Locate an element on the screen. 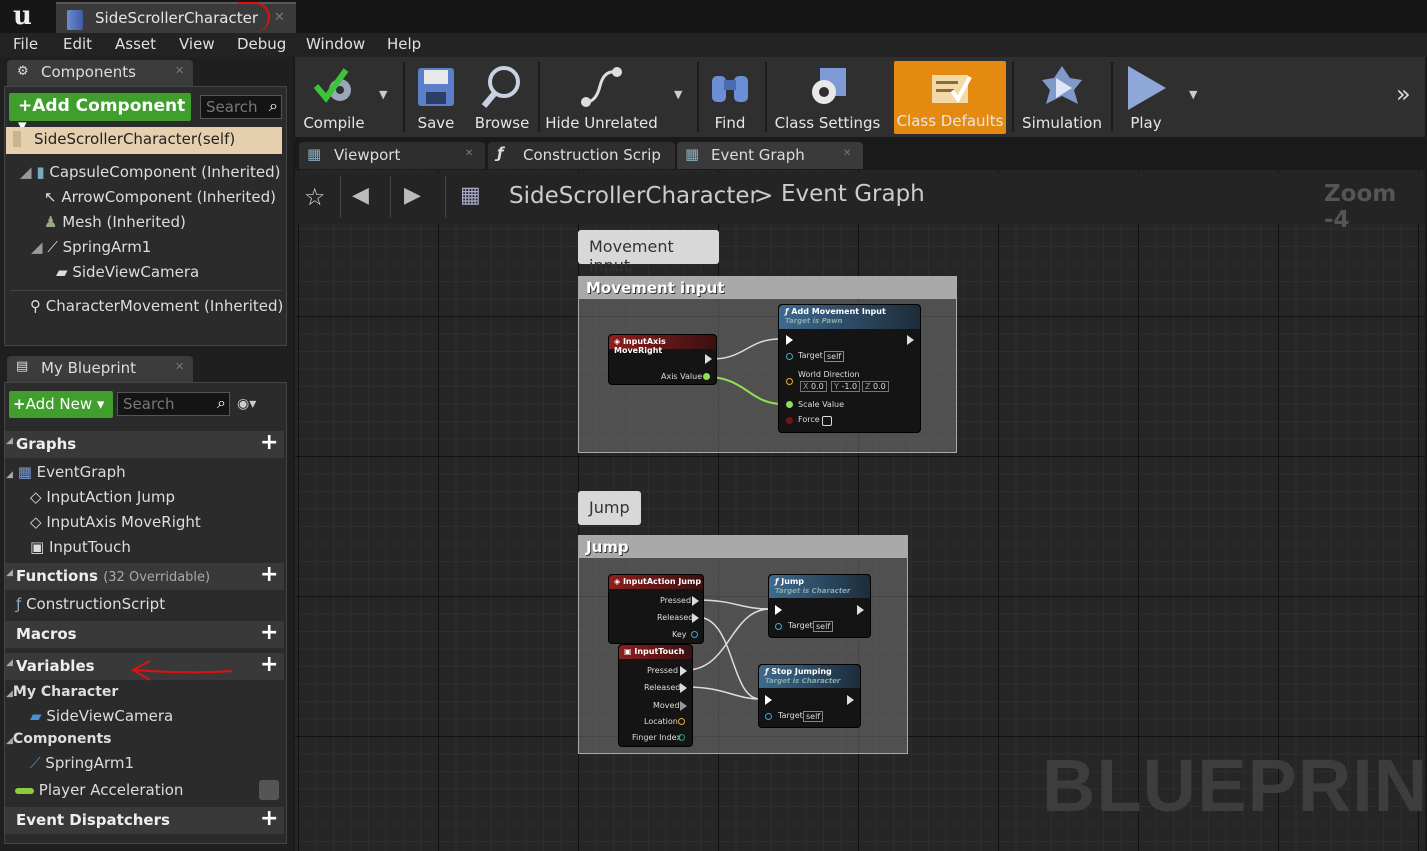 The image size is (1427, 851). node-title: InputAxis MoveRight is located at coordinates (640, 346).